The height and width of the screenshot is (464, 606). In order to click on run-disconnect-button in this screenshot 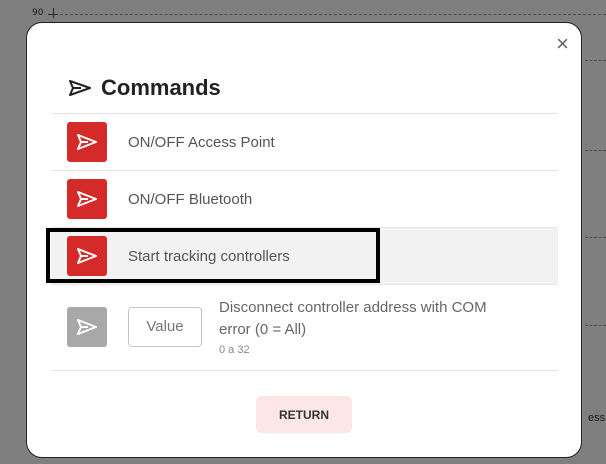, I will do `click(87, 326)`.